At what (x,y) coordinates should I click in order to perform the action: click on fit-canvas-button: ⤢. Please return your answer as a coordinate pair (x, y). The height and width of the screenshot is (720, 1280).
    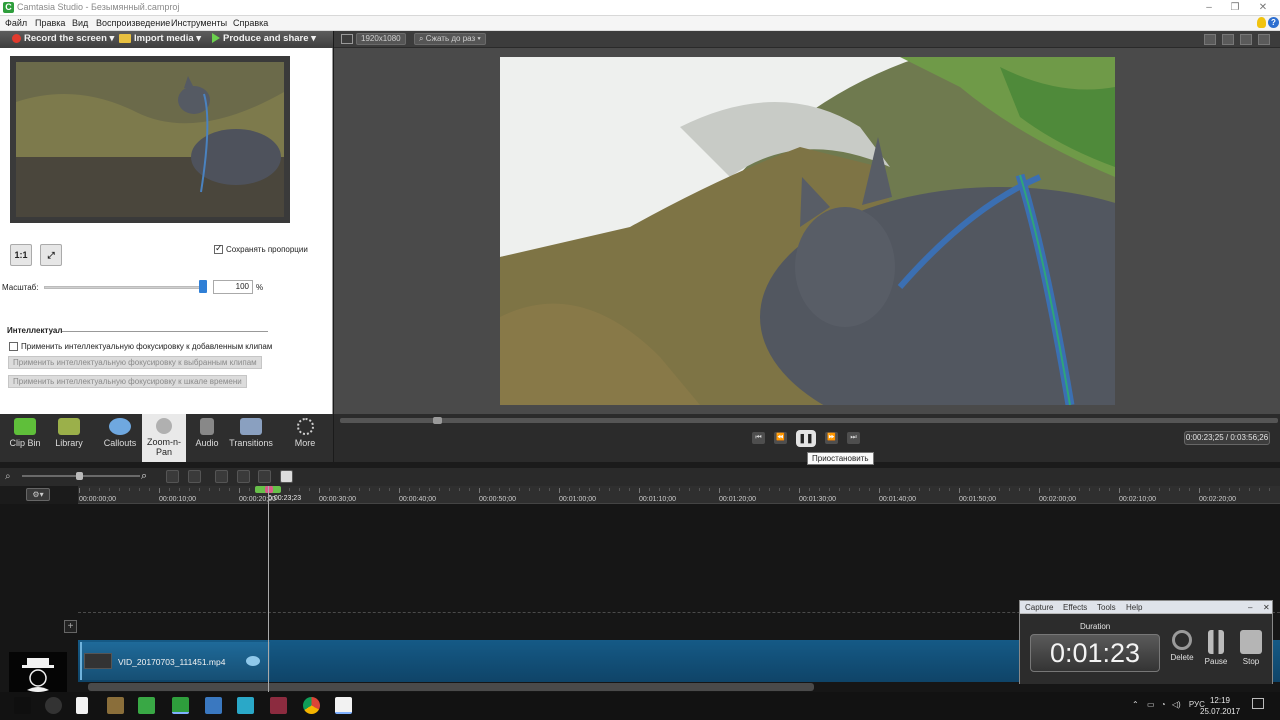
    Looking at the image, I should click on (51, 255).